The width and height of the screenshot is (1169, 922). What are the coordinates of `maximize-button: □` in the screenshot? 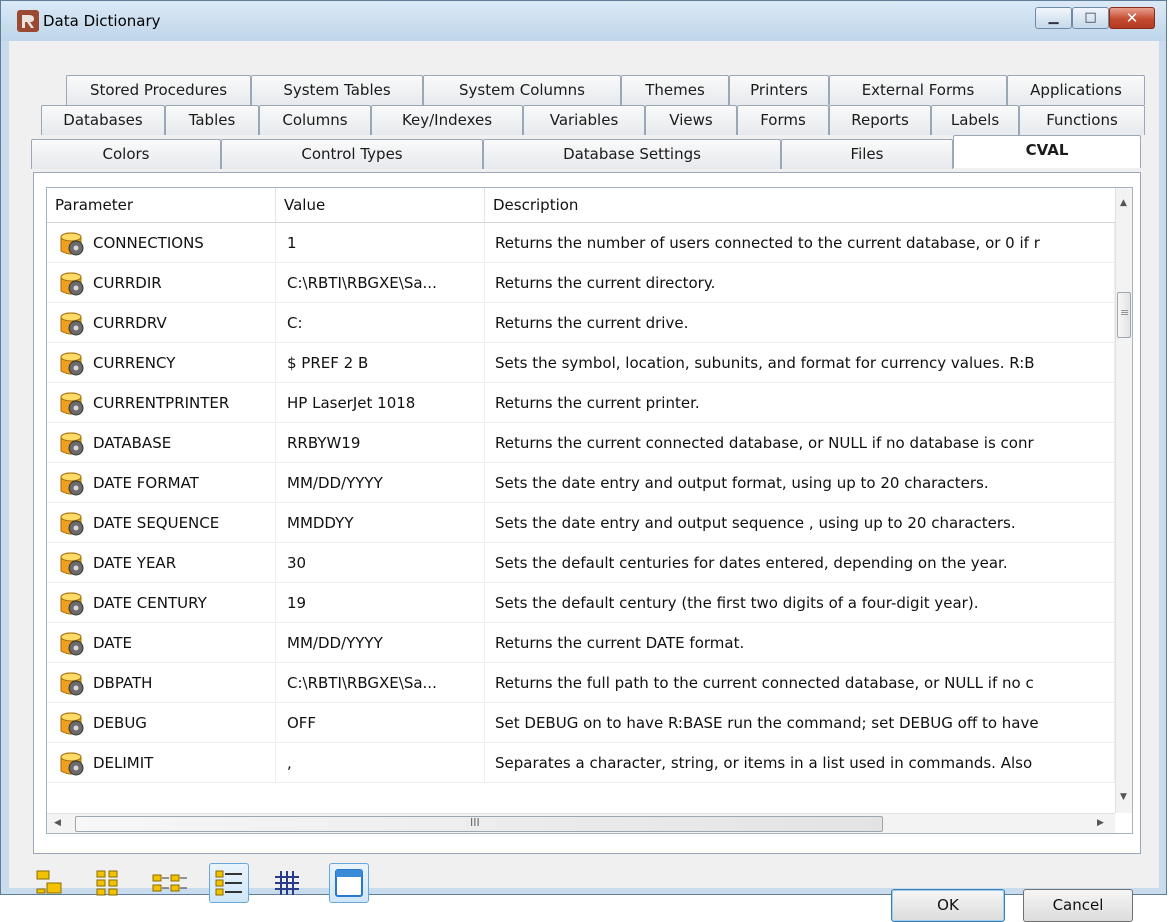 It's located at (1090, 18).